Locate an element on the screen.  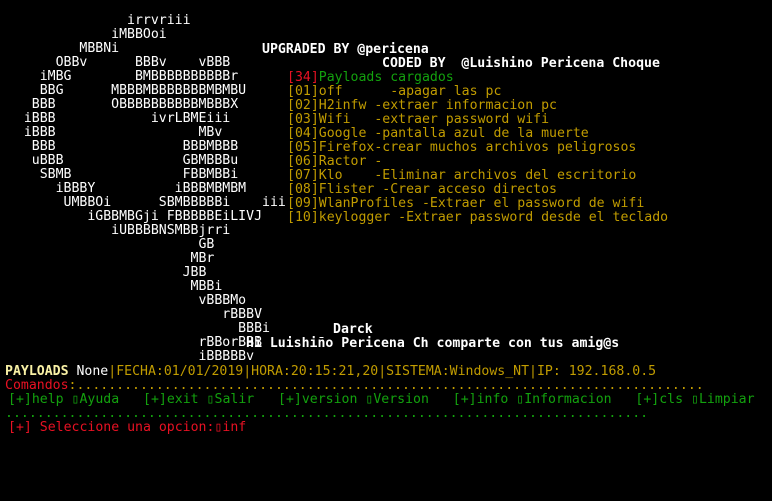
menu-item: [02]H2infw -extraer informacion pc is located at coordinates (422, 106).